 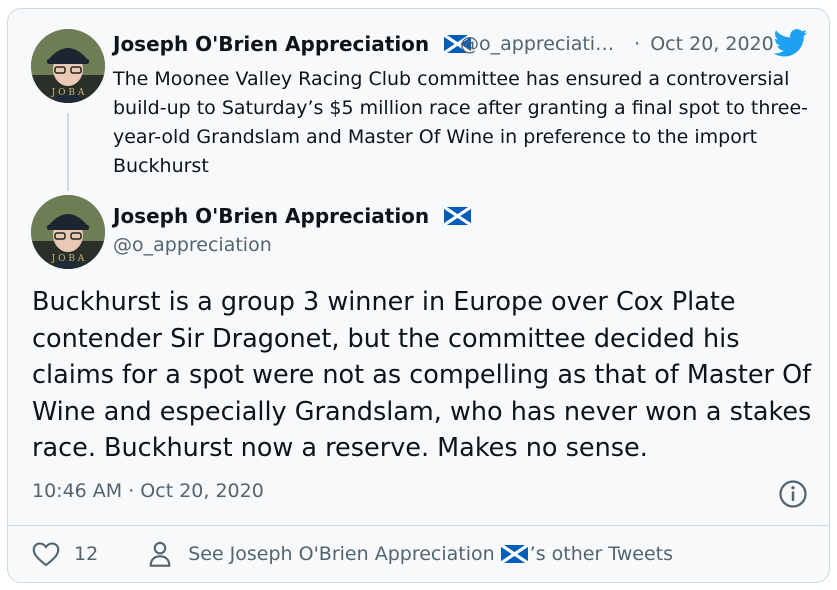 What do you see at coordinates (712, 44) in the screenshot?
I see `tweet-date: Oct 20, 2020` at bounding box center [712, 44].